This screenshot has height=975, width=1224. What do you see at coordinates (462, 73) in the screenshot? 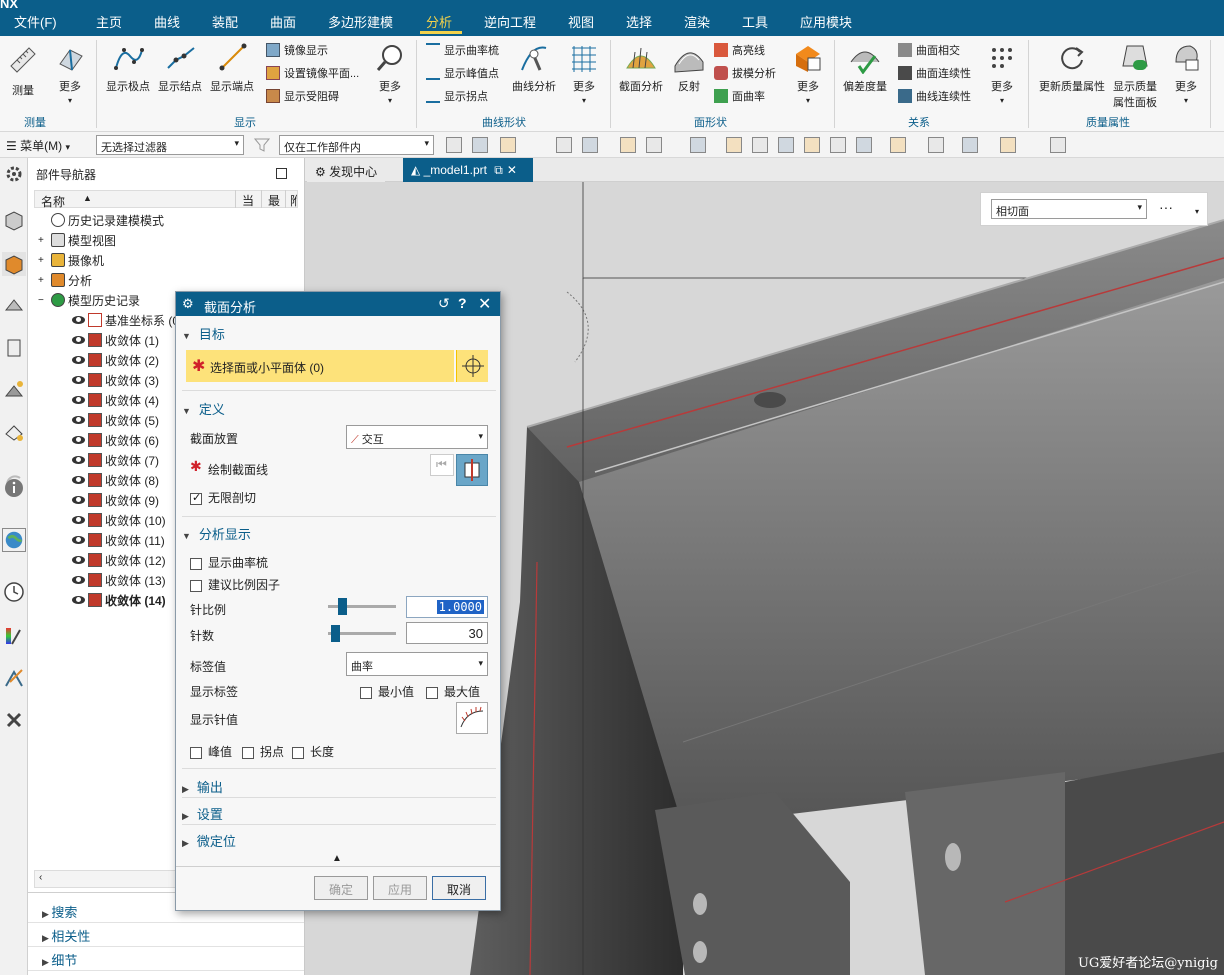
I see `show-peak-button: 显示峰值点` at bounding box center [462, 73].